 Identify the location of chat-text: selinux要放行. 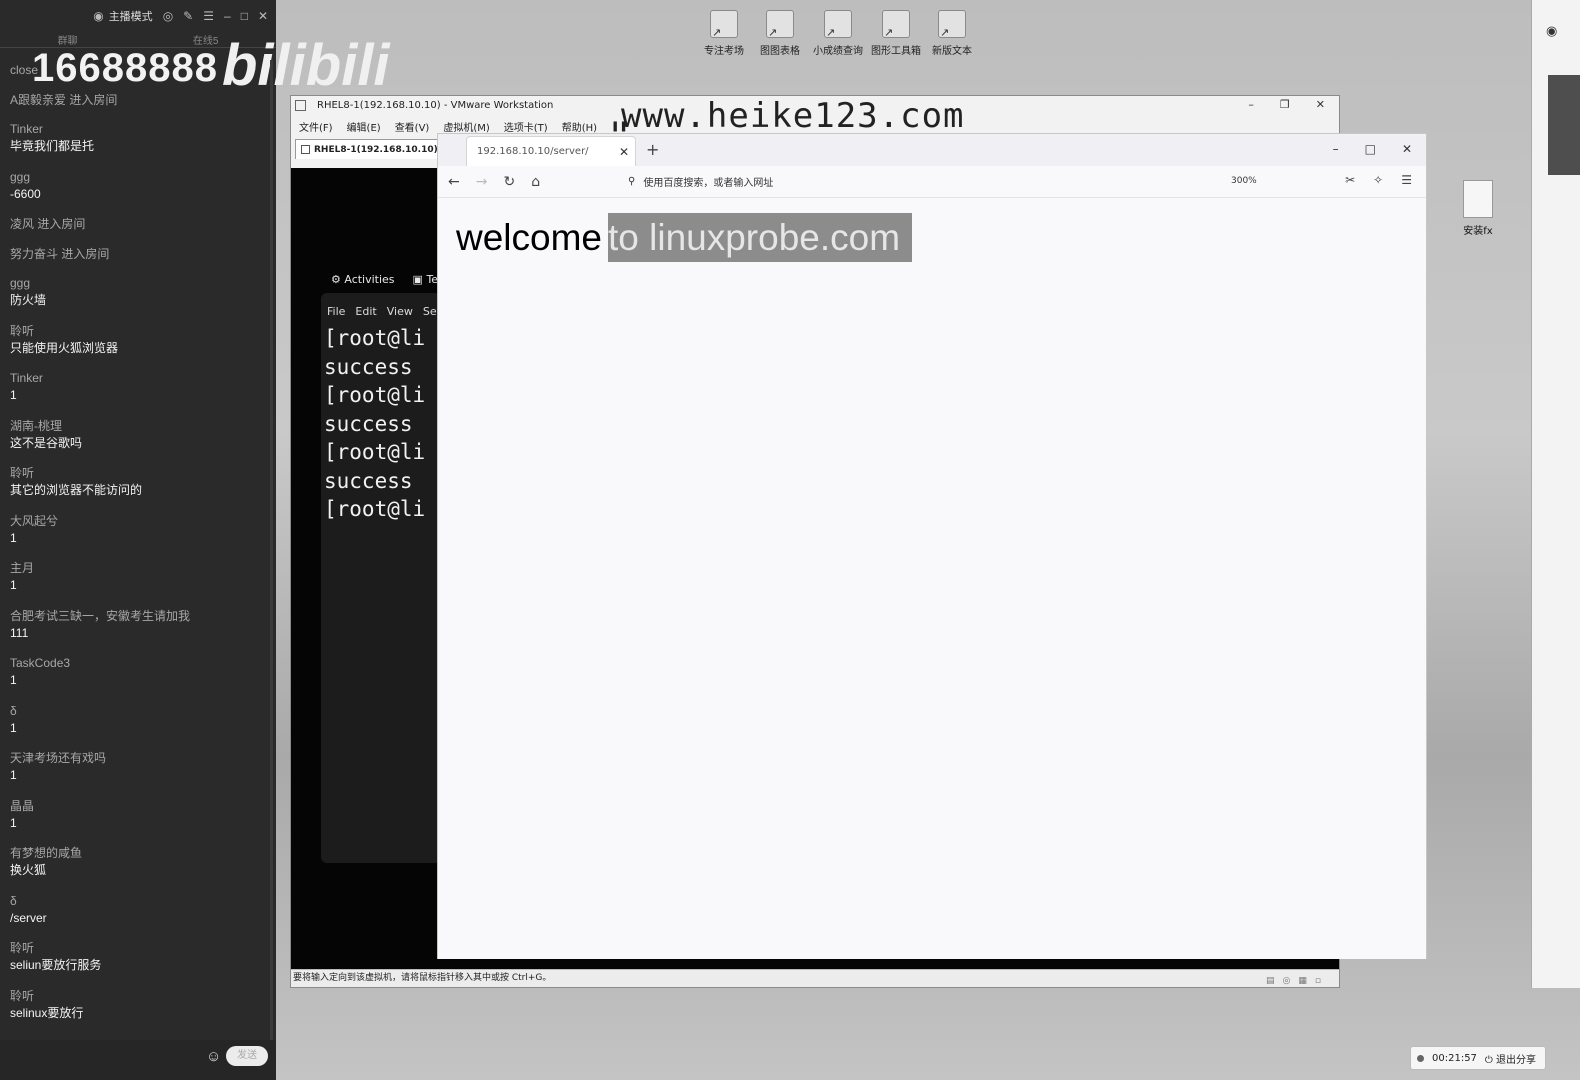
(47, 1012).